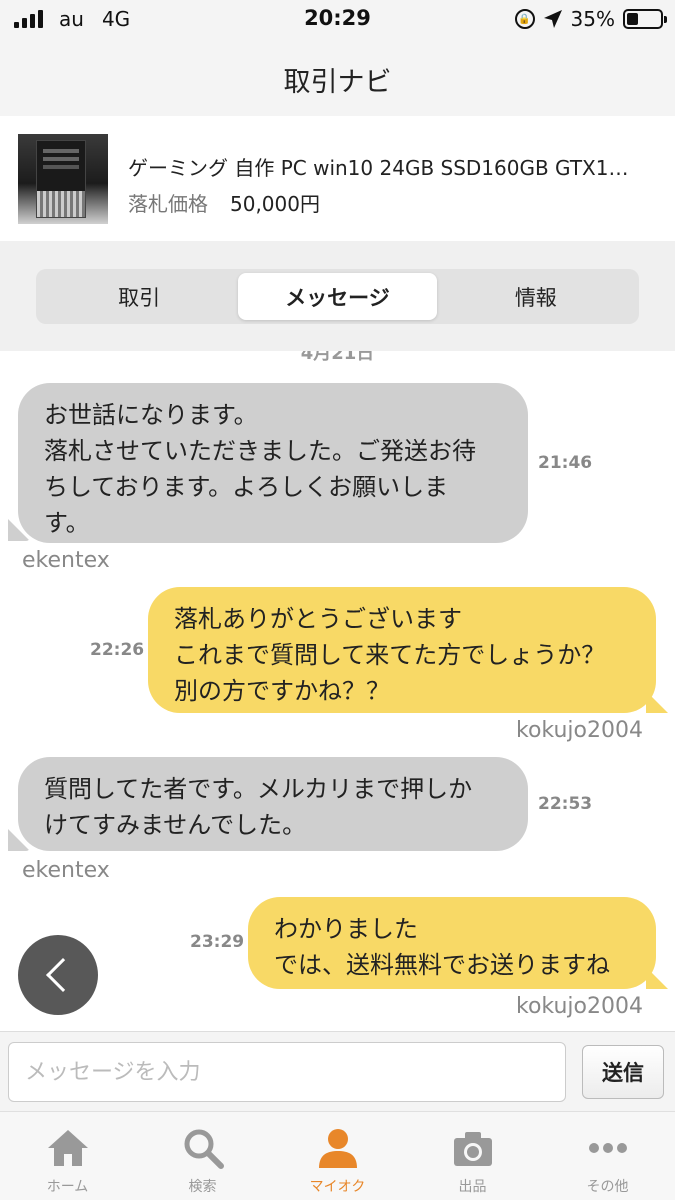 The image size is (675, 1200). Describe the element at coordinates (202, 1187) in the screenshot. I see `tabbar-label: 検索` at that location.